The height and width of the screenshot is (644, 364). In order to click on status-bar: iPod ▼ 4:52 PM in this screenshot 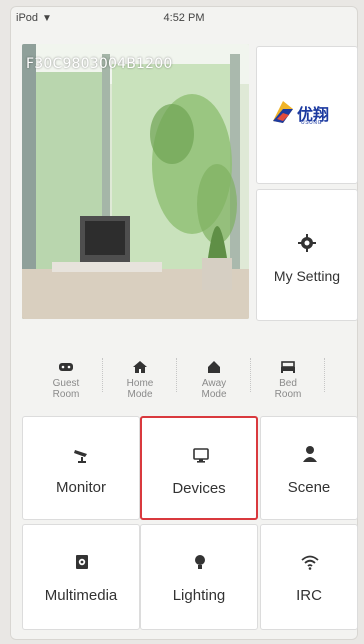, I will do `click(184, 18)`.